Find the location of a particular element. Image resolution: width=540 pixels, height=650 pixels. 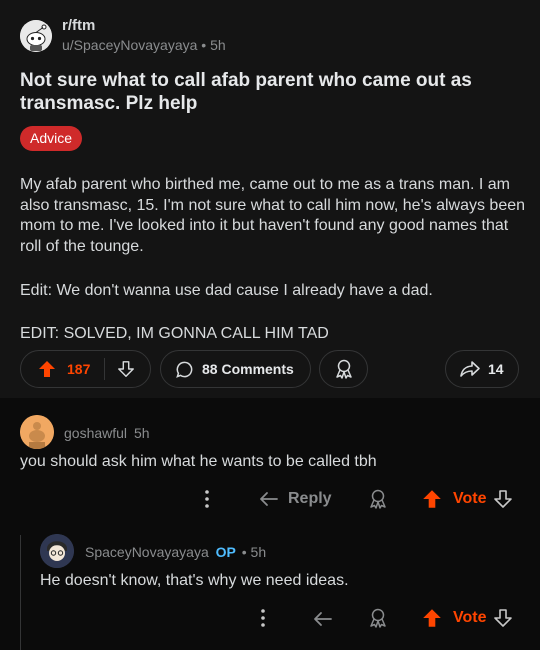

snoo-icon is located at coordinates (36, 36).